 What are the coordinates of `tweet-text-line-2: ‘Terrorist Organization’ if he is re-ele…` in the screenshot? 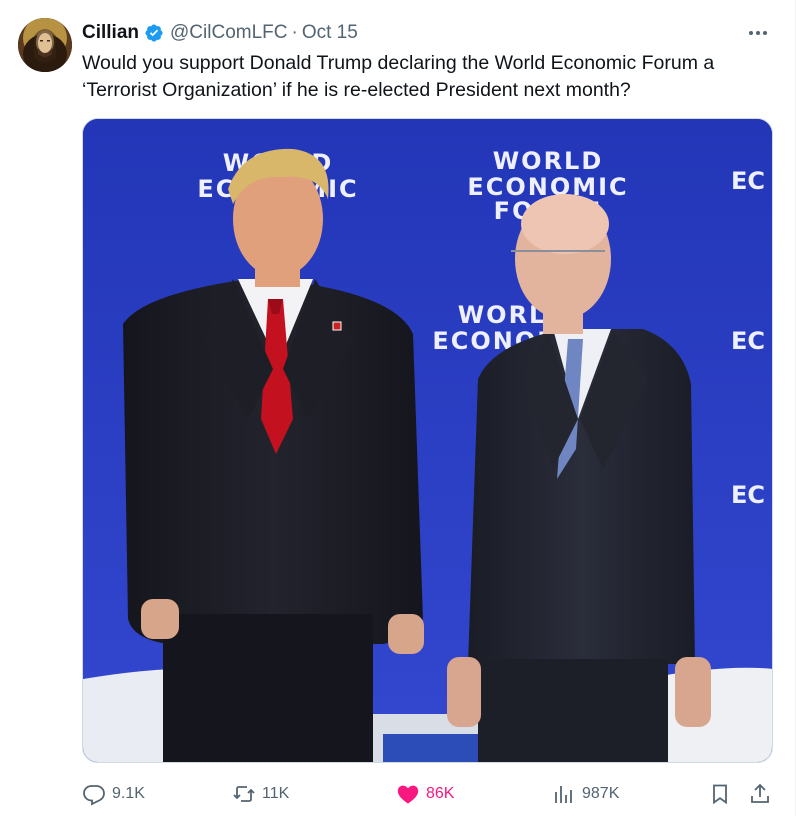 It's located at (356, 90).